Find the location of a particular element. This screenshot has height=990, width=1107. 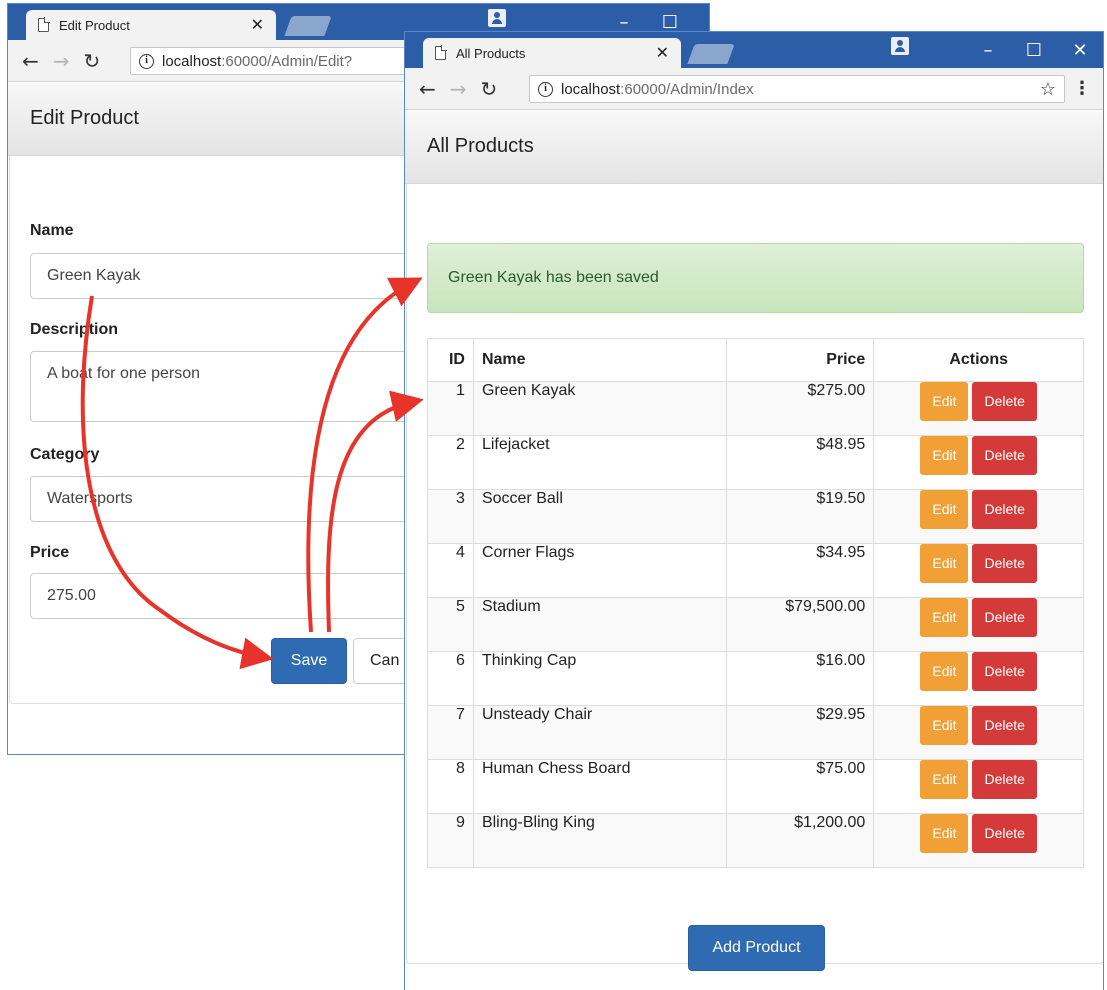

cell-price: $16.00 is located at coordinates (800, 678).